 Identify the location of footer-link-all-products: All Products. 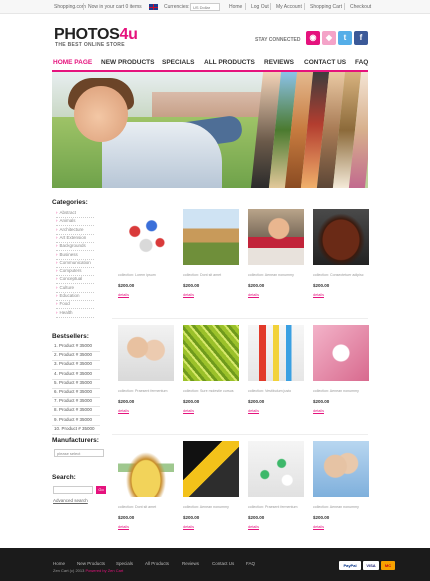
(157, 563).